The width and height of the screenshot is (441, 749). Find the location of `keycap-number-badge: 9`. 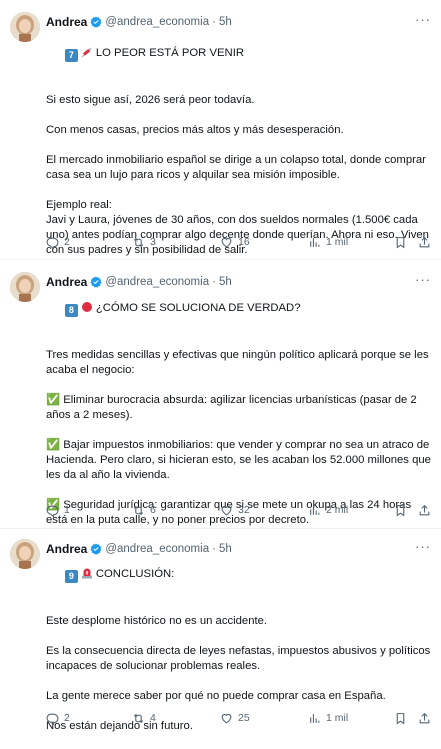

keycap-number-badge: 9 is located at coordinates (71, 576).